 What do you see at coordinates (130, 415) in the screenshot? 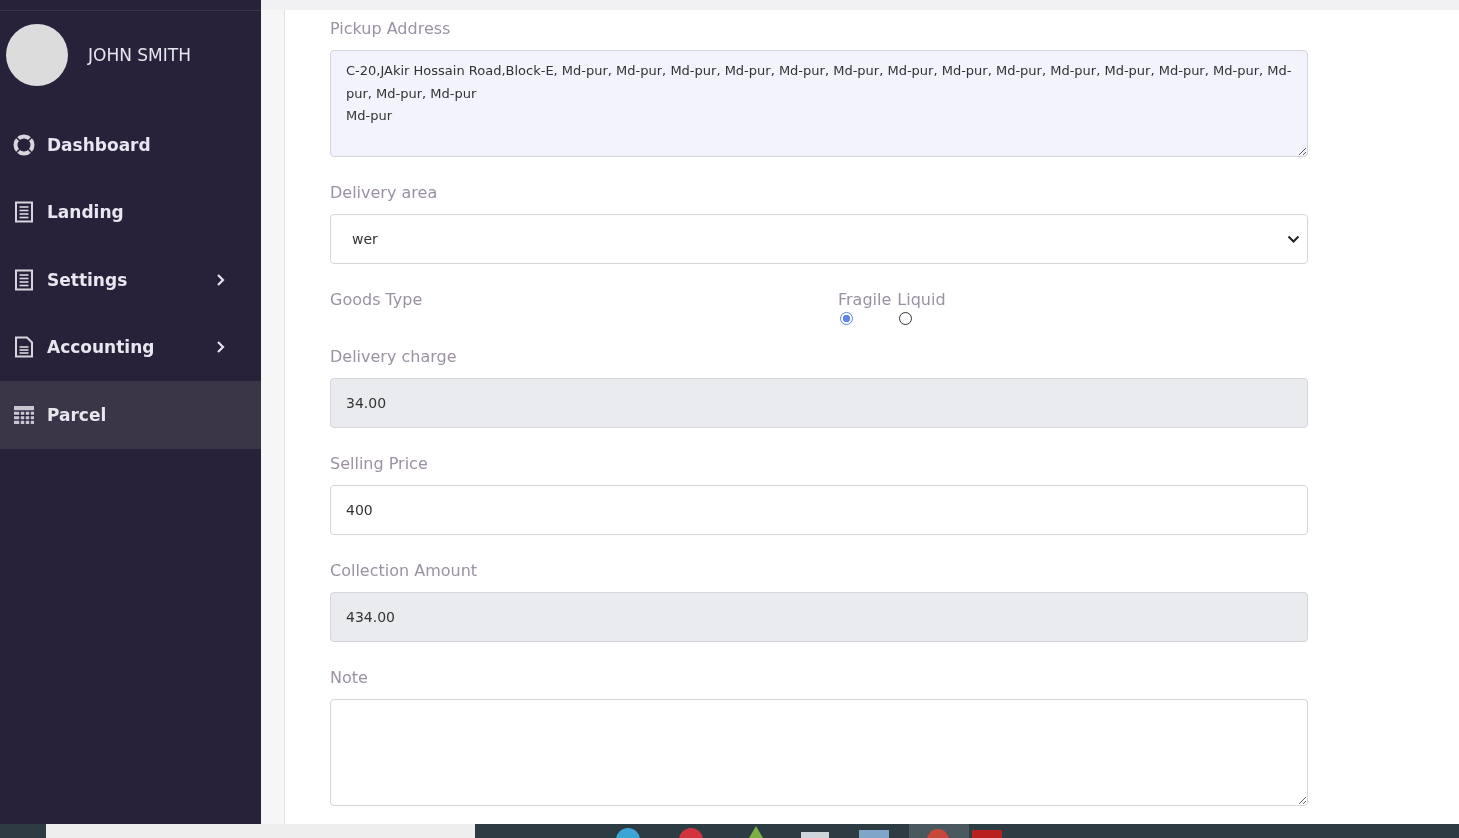
I see `sidebar-item: Parcel` at bounding box center [130, 415].